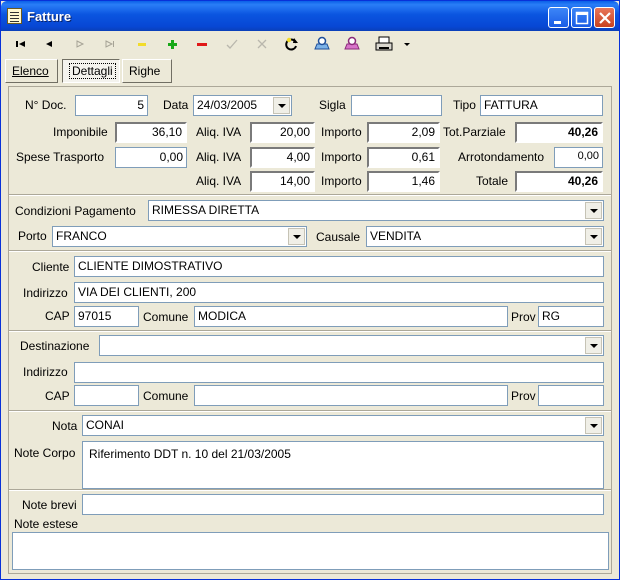  Describe the element at coordinates (474, 132) in the screenshot. I see `tot-parziale-label: Tot.Parziale` at that location.